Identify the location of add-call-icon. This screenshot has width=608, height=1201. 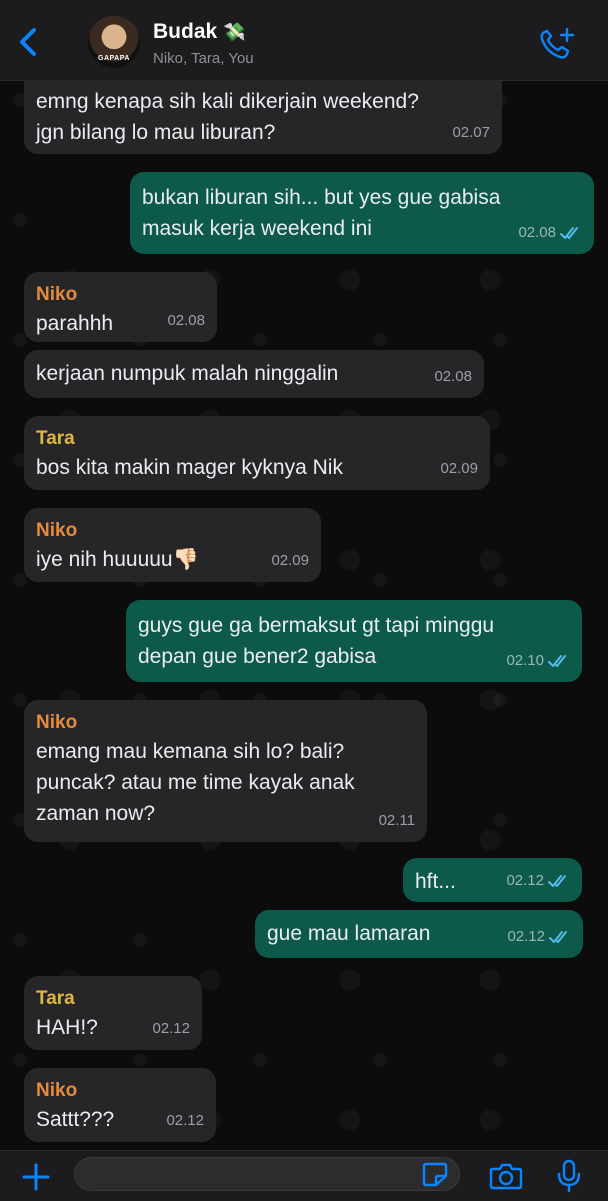
(556, 44).